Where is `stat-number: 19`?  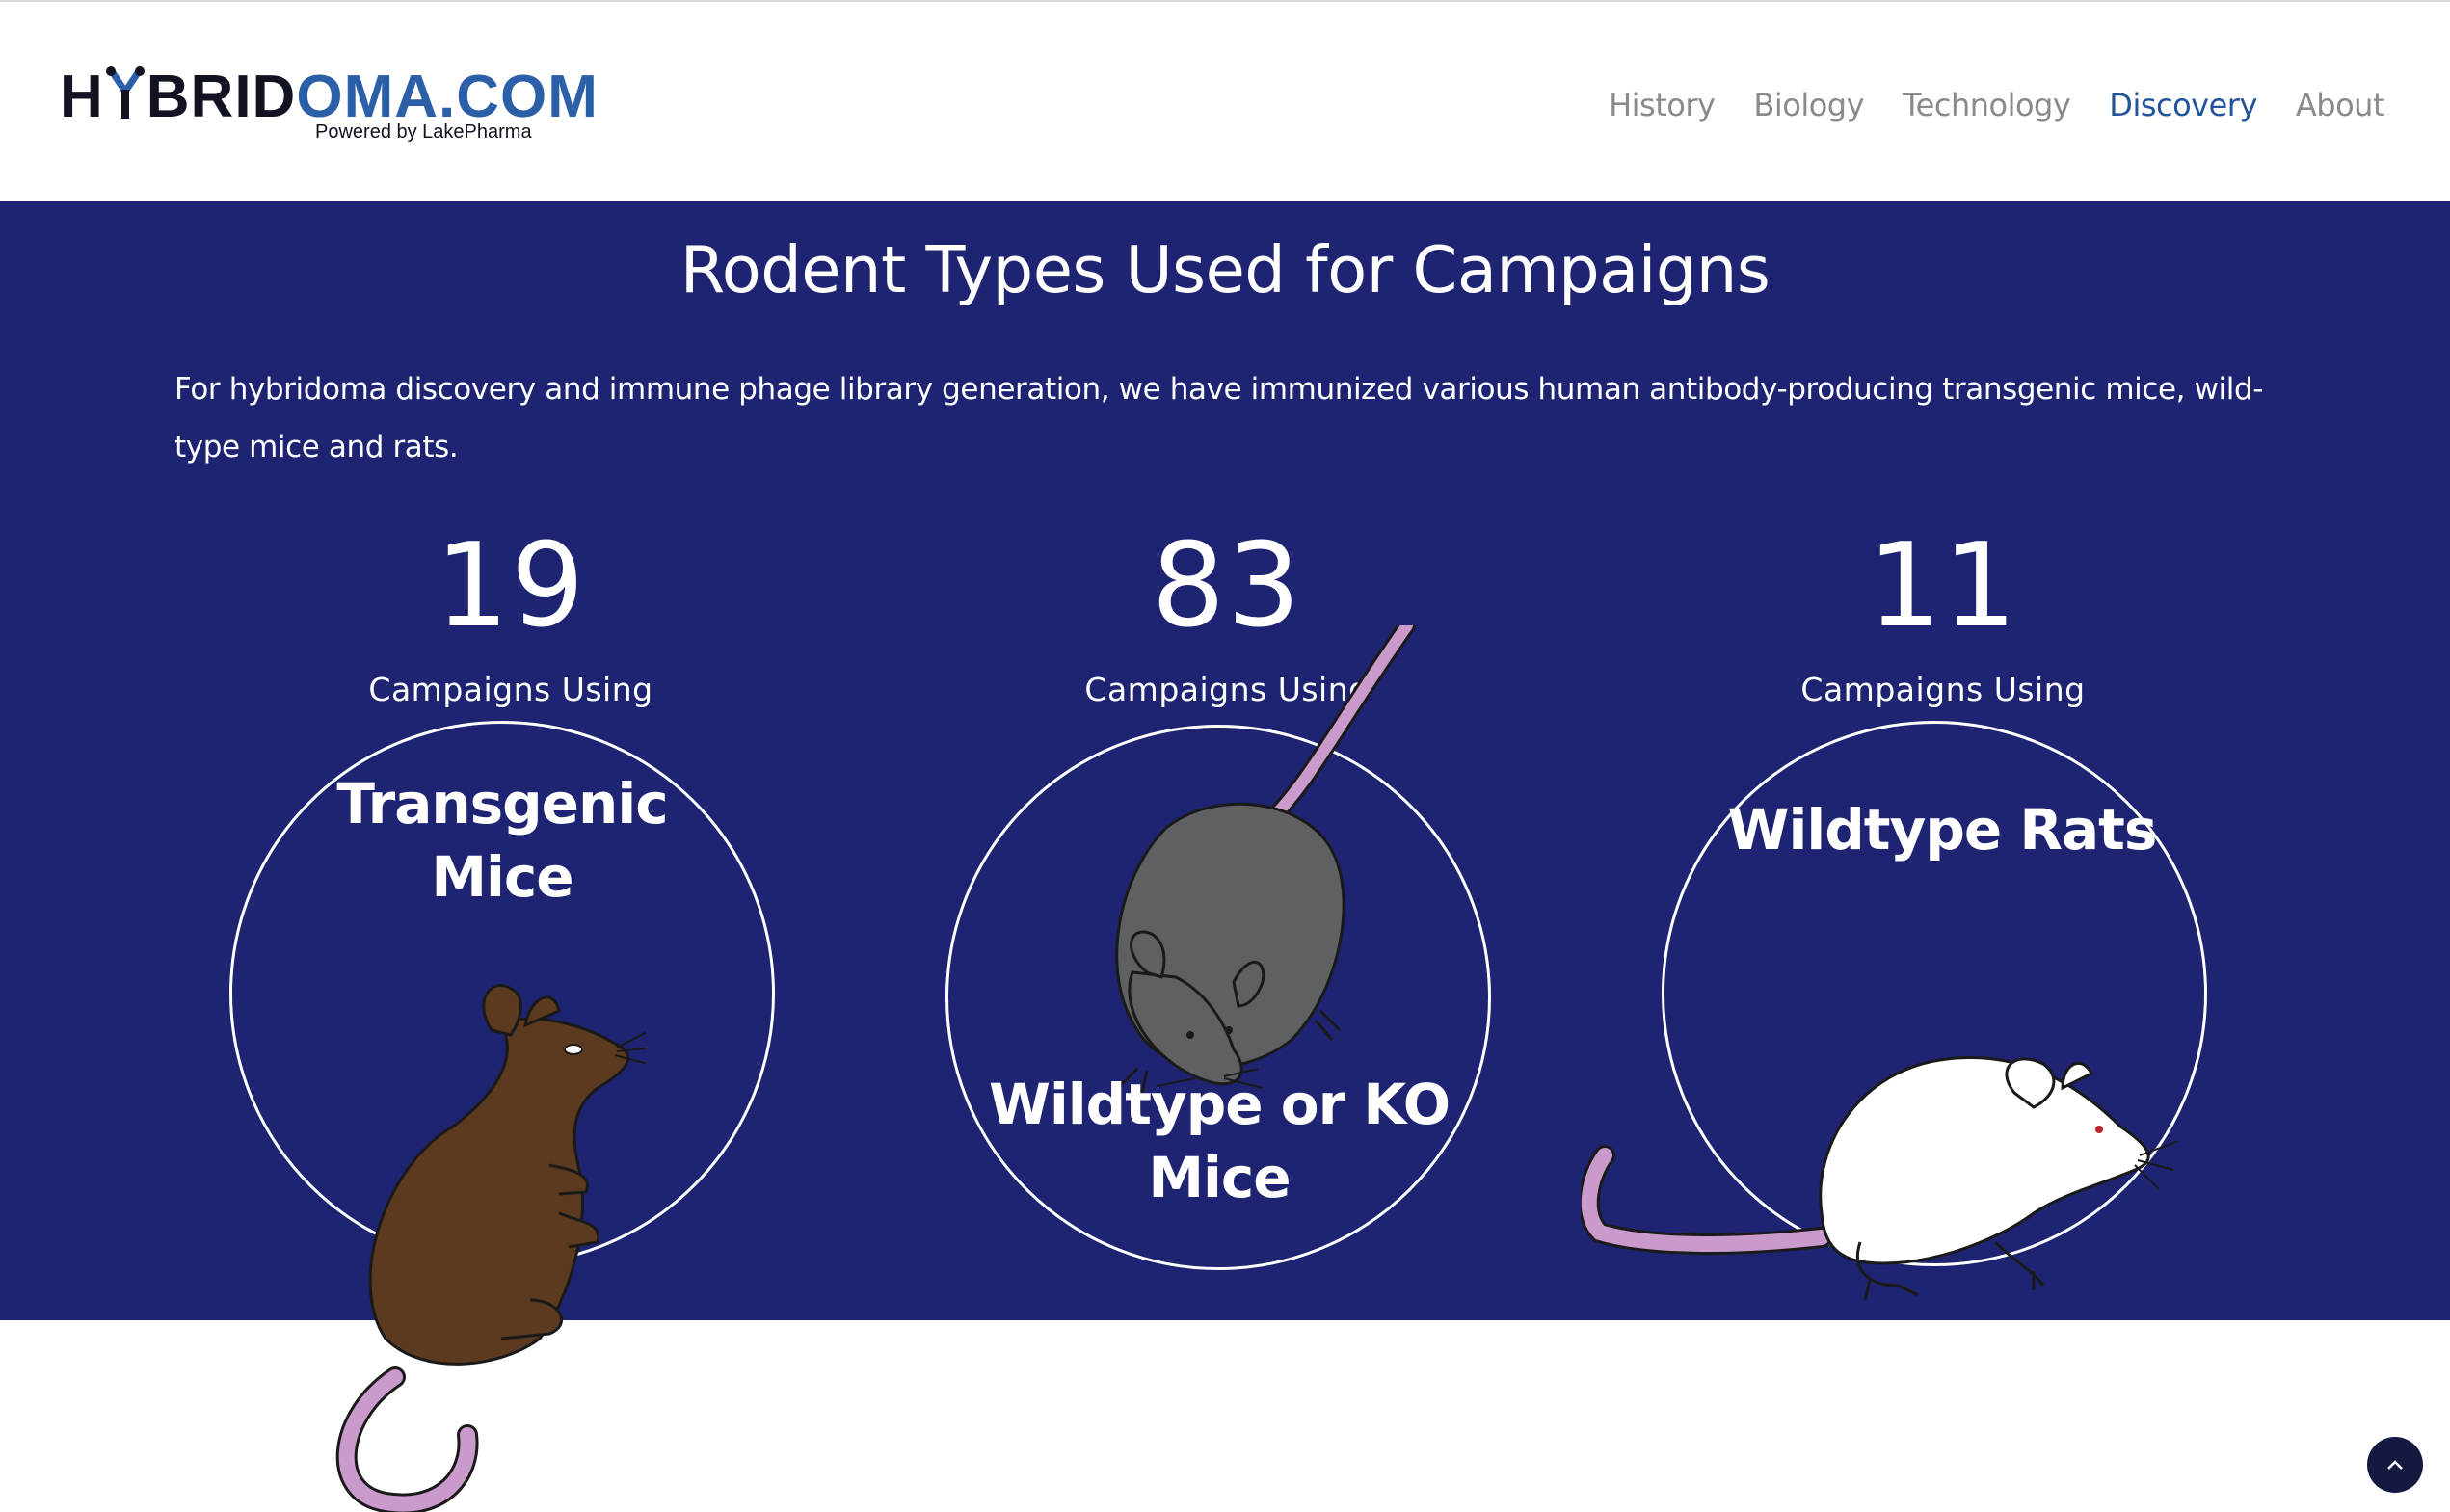 stat-number: 19 is located at coordinates (511, 586).